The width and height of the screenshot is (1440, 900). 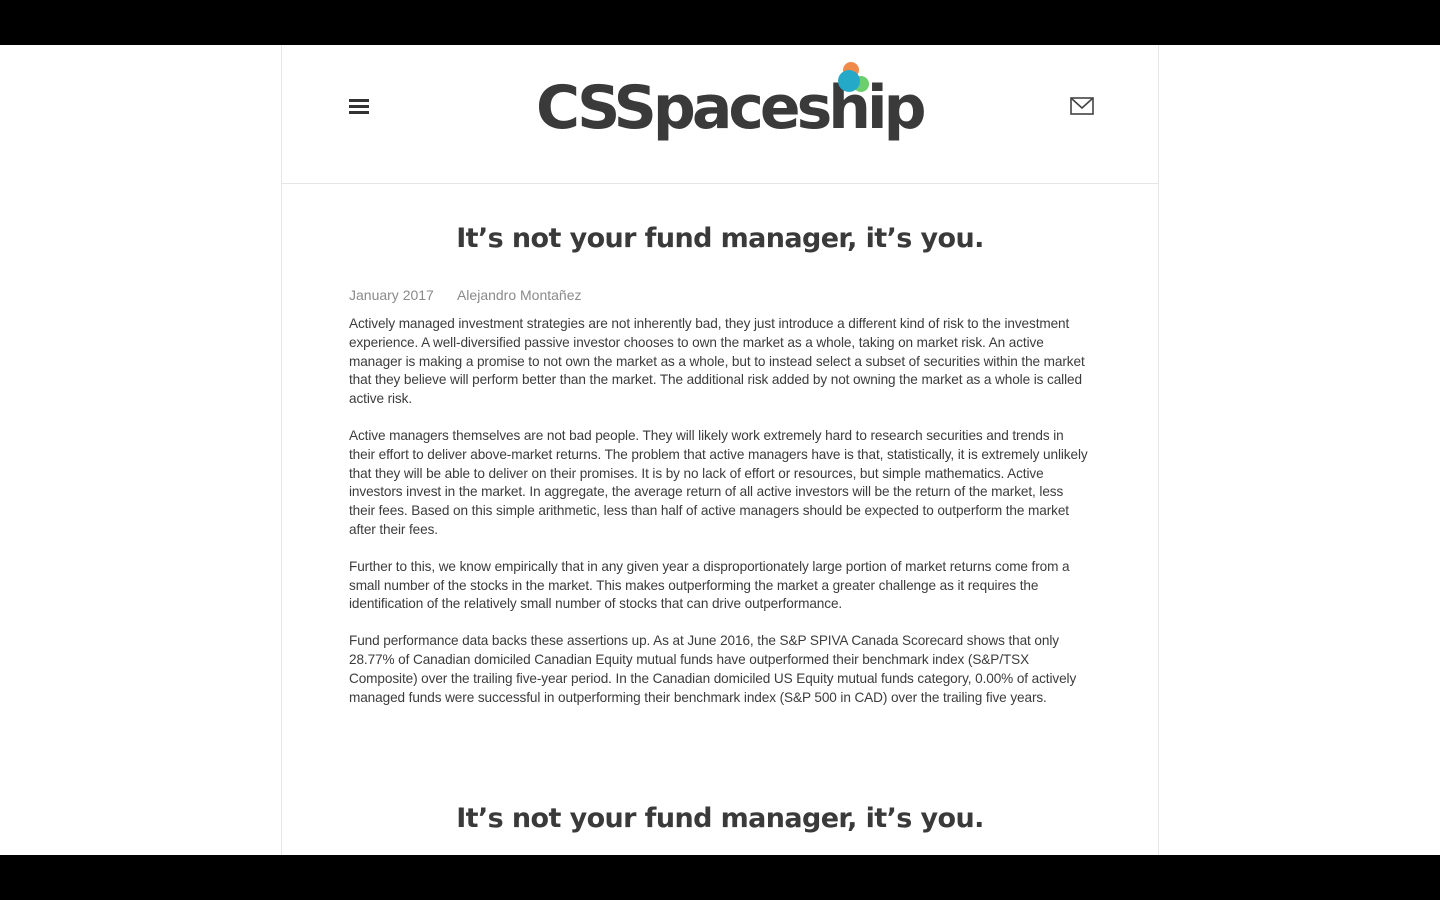 I want to click on article-author: Alejandro Montañez, so click(x=519, y=295).